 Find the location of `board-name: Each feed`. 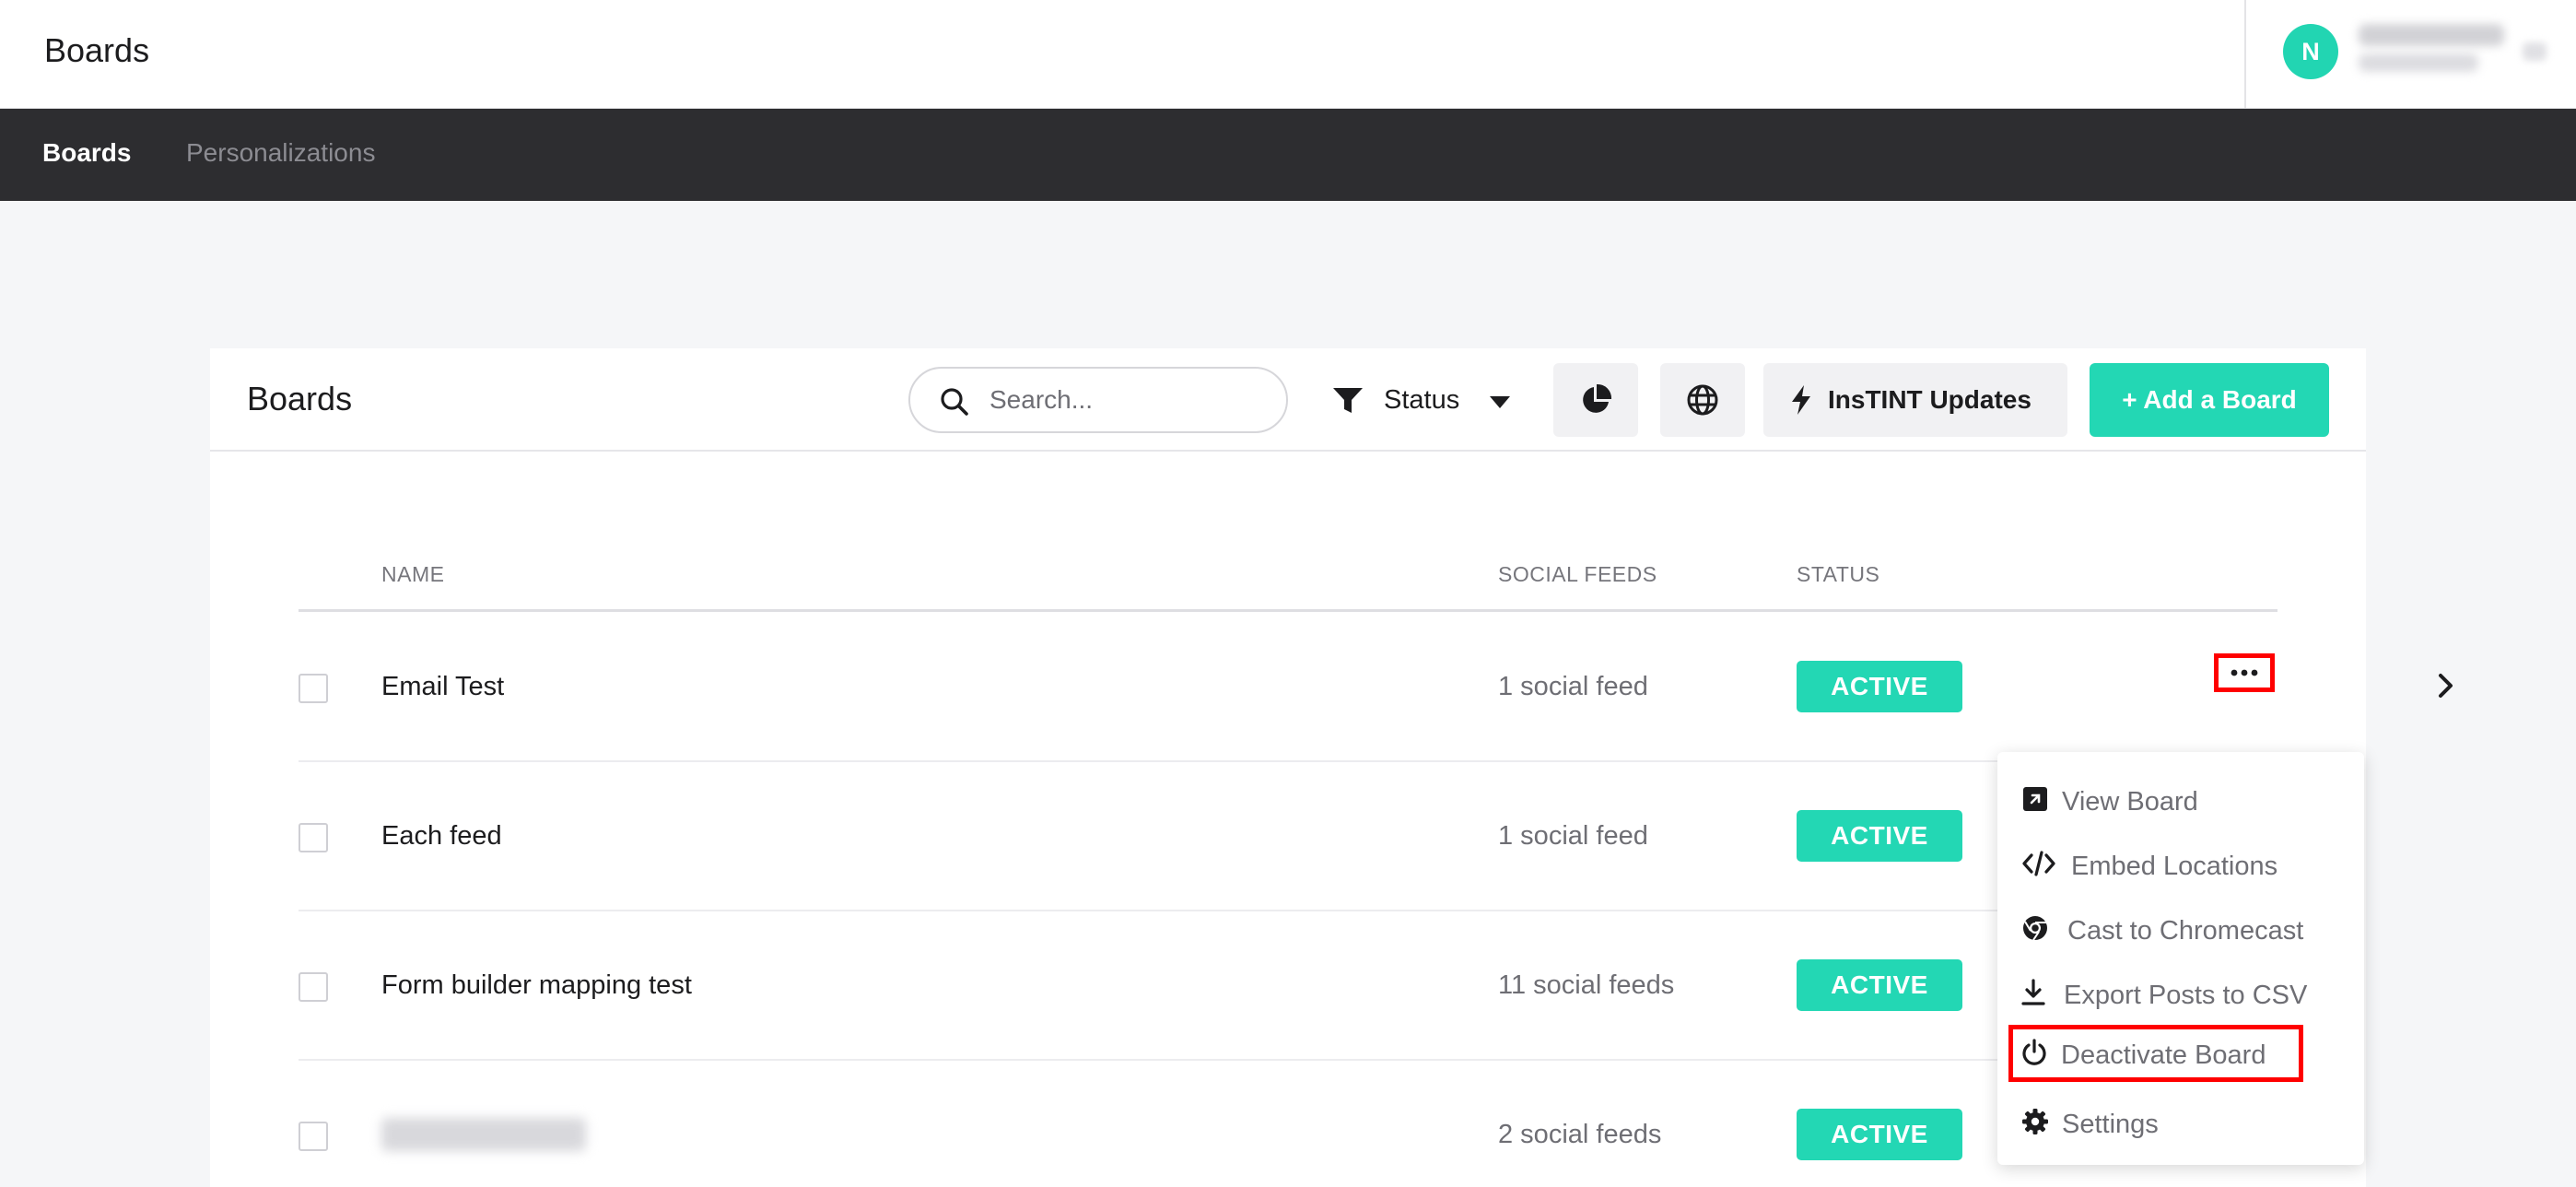

board-name: Each feed is located at coordinates (441, 836).